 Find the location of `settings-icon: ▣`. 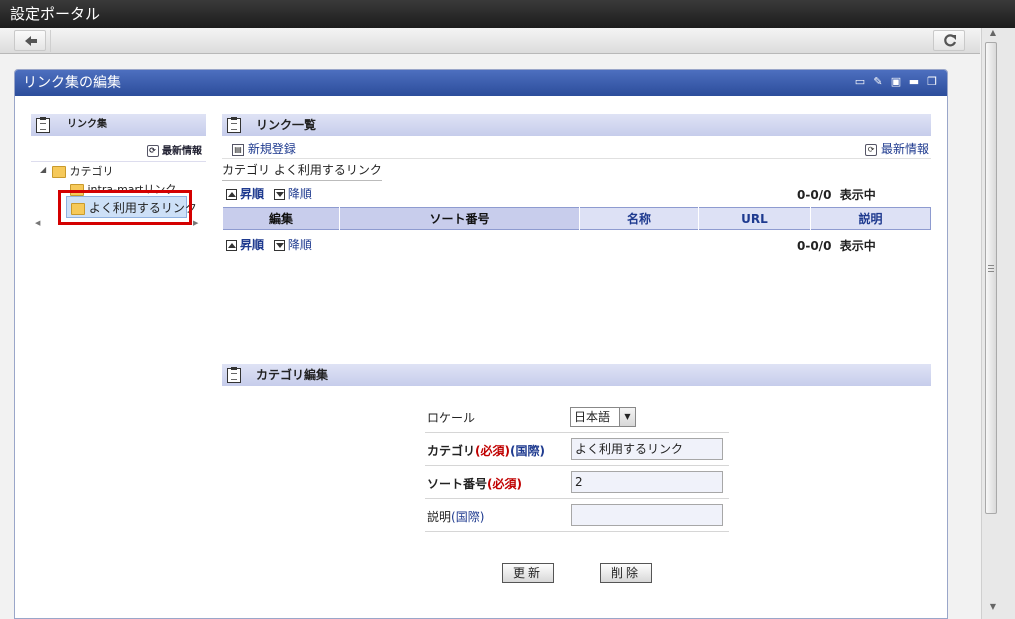

settings-icon: ▣ is located at coordinates (896, 82).